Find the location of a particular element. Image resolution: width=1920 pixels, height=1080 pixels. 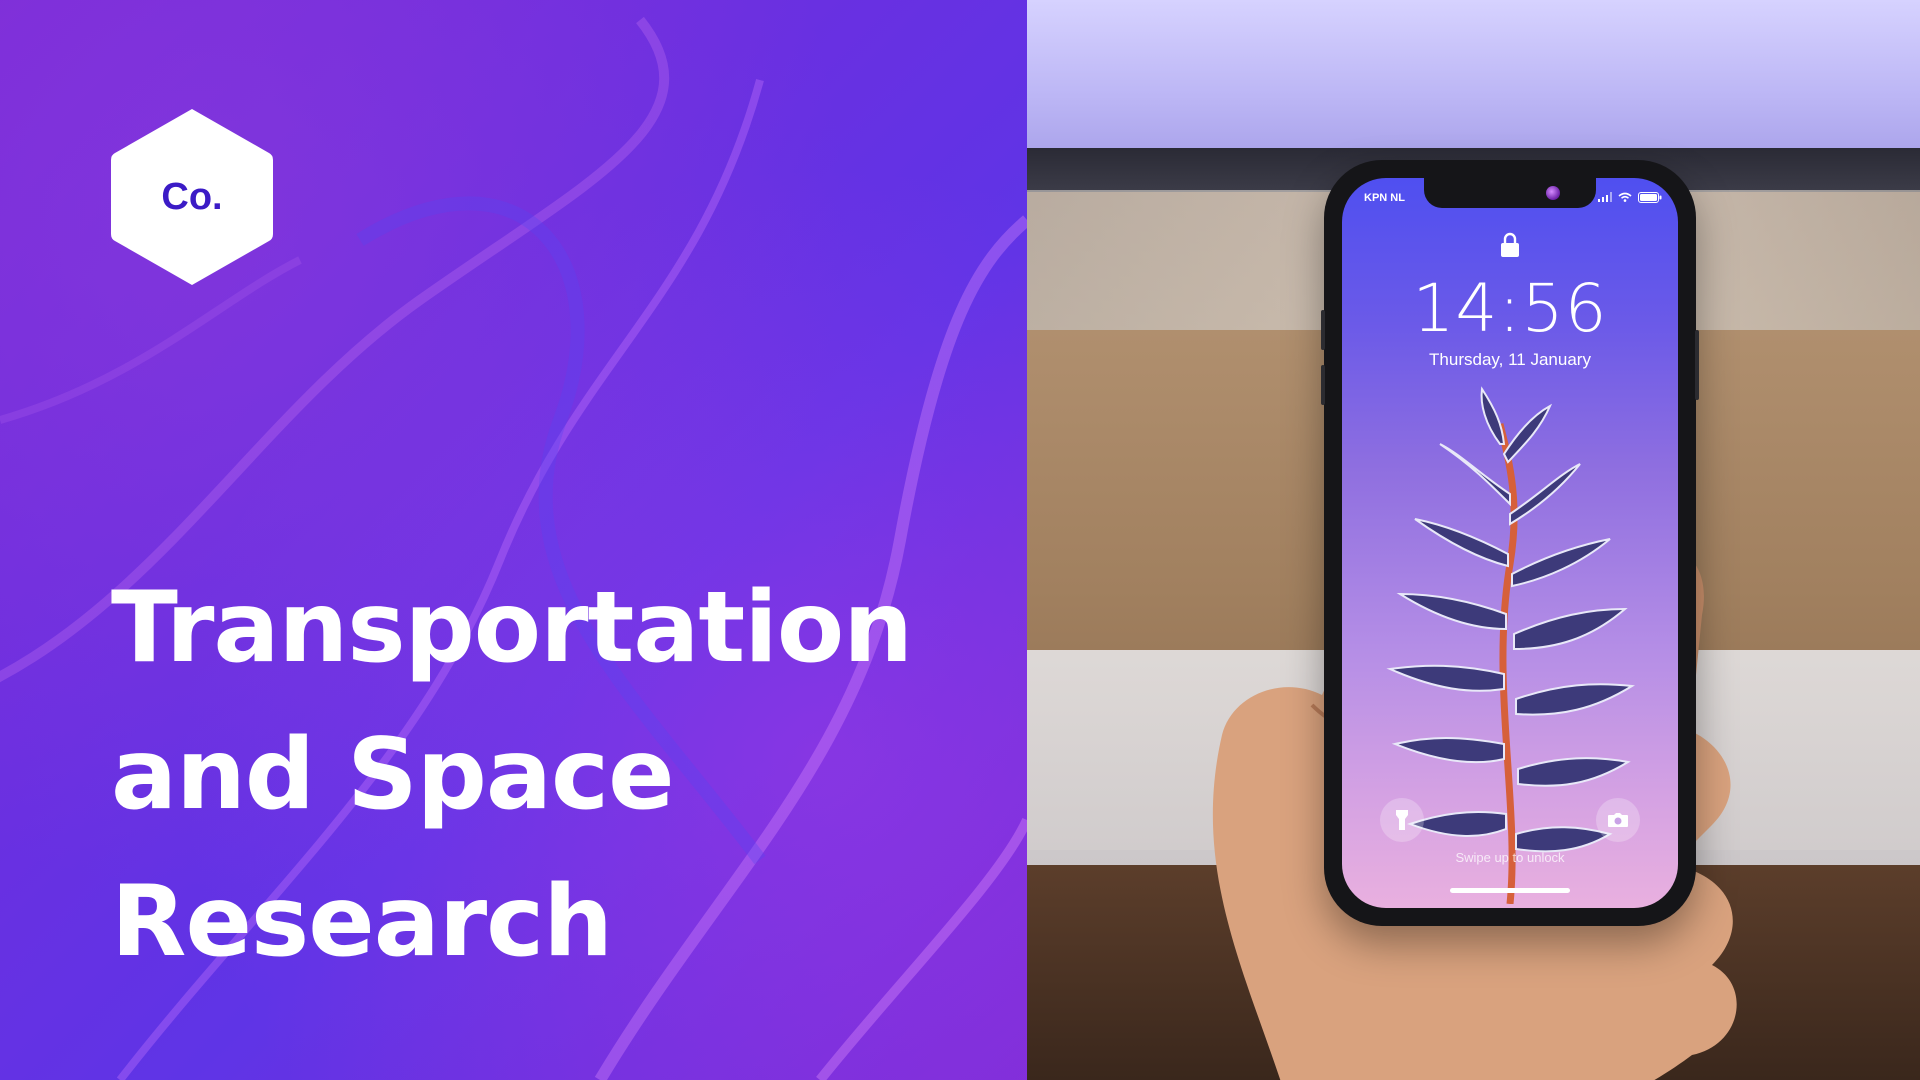

front-camera is located at coordinates (1553, 193).